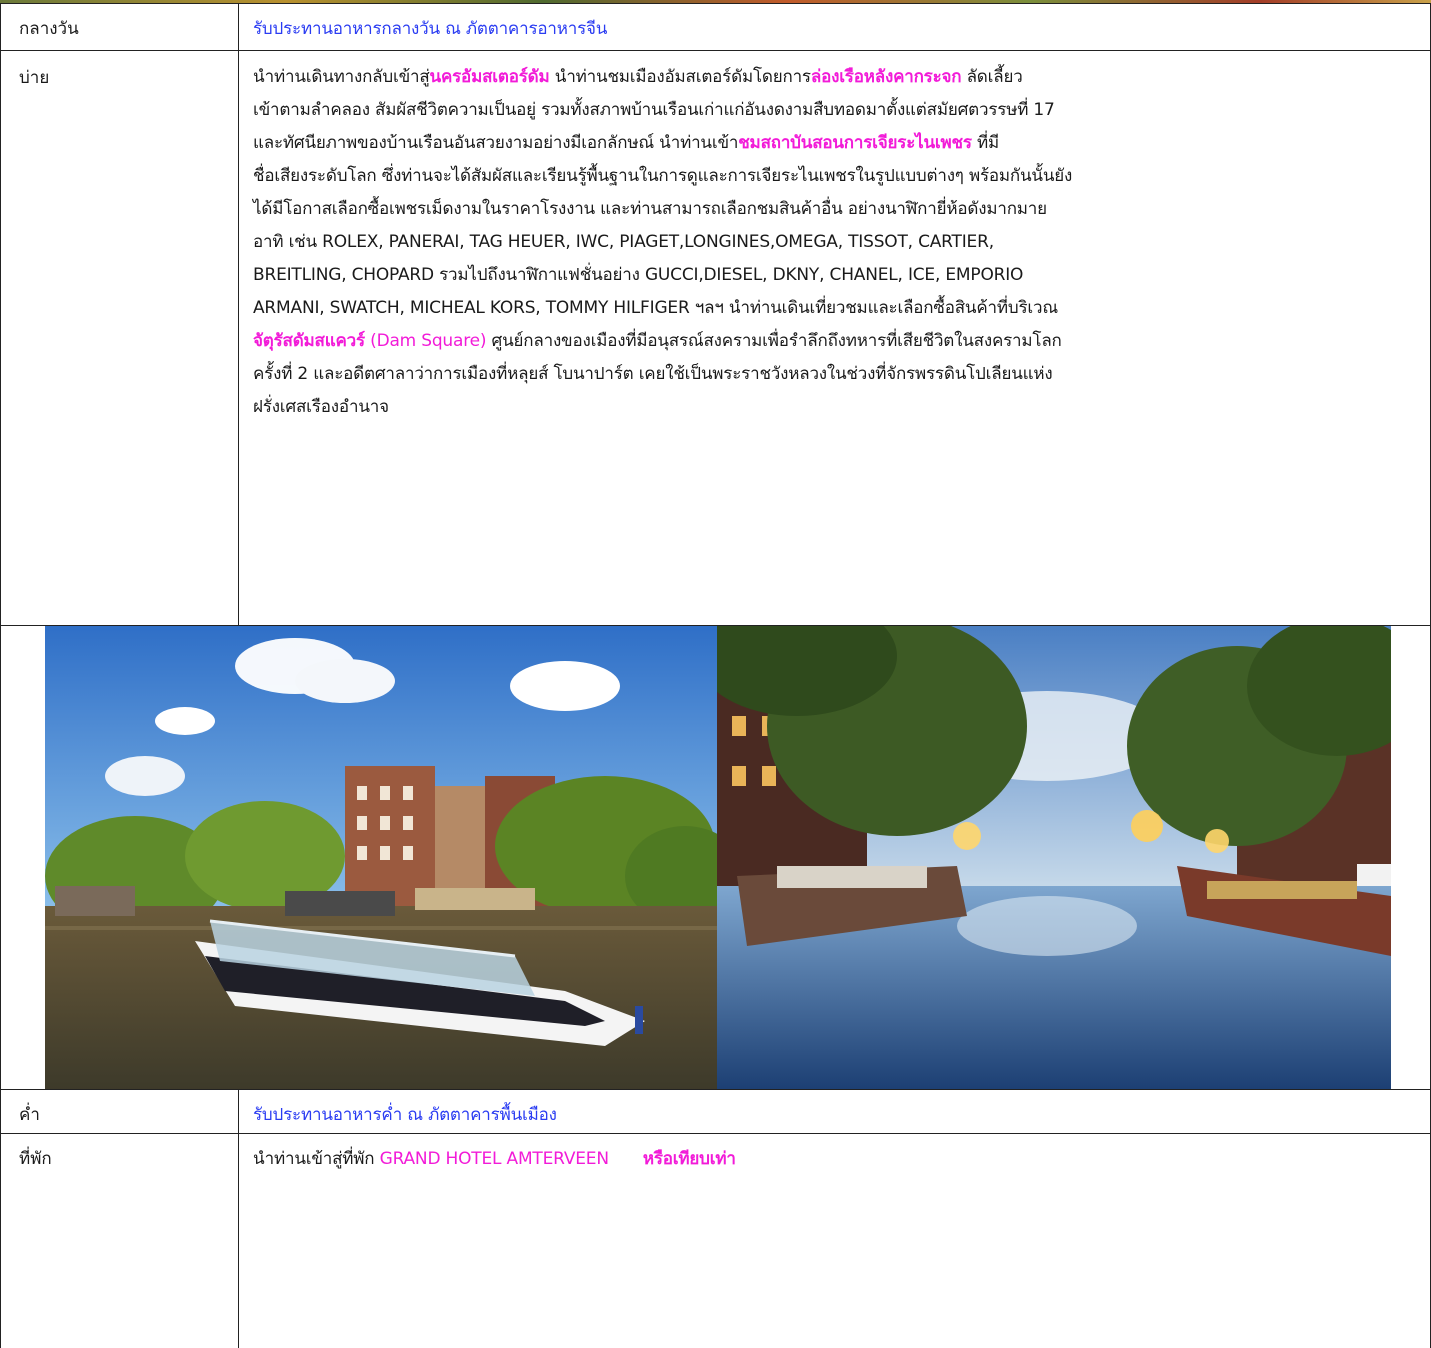 The image size is (1431, 1348). Describe the element at coordinates (29, 1115) in the screenshot. I see `dinner-label: ค่ำ` at that location.